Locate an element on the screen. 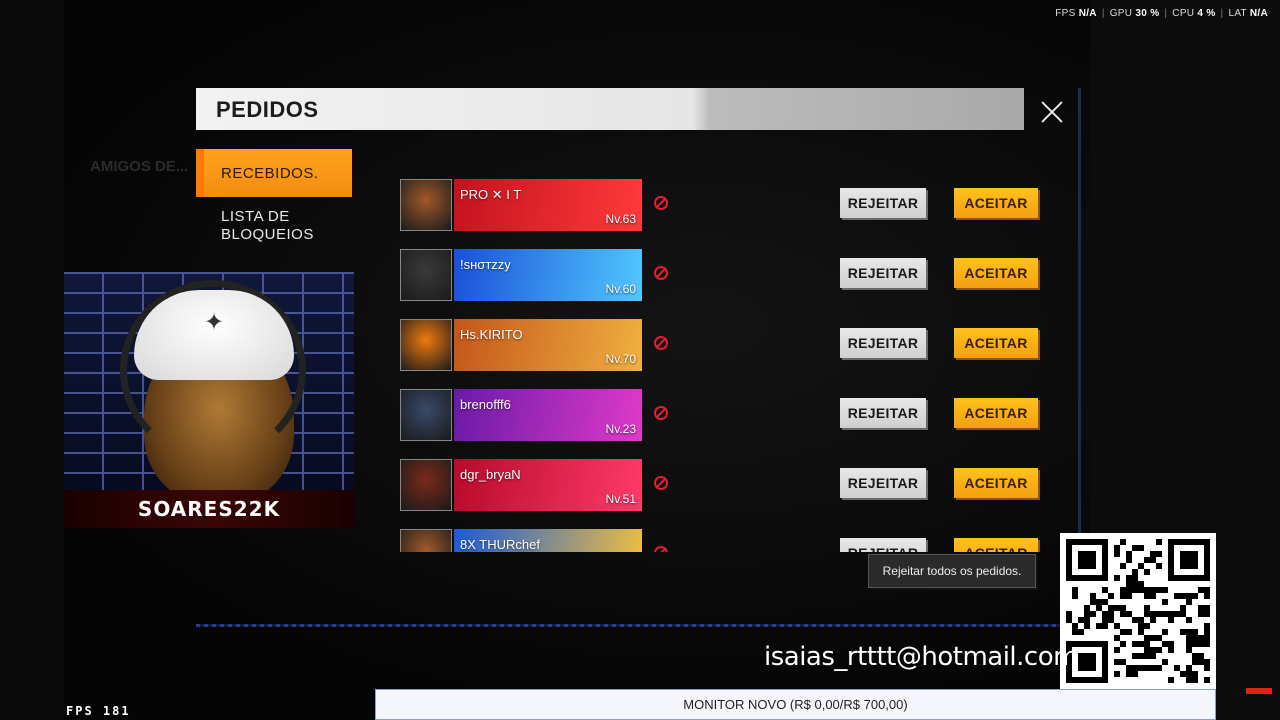  request-row: PRO ✕ I T Nv.63 REJEITAR ACEITAR is located at coordinates (730, 205).